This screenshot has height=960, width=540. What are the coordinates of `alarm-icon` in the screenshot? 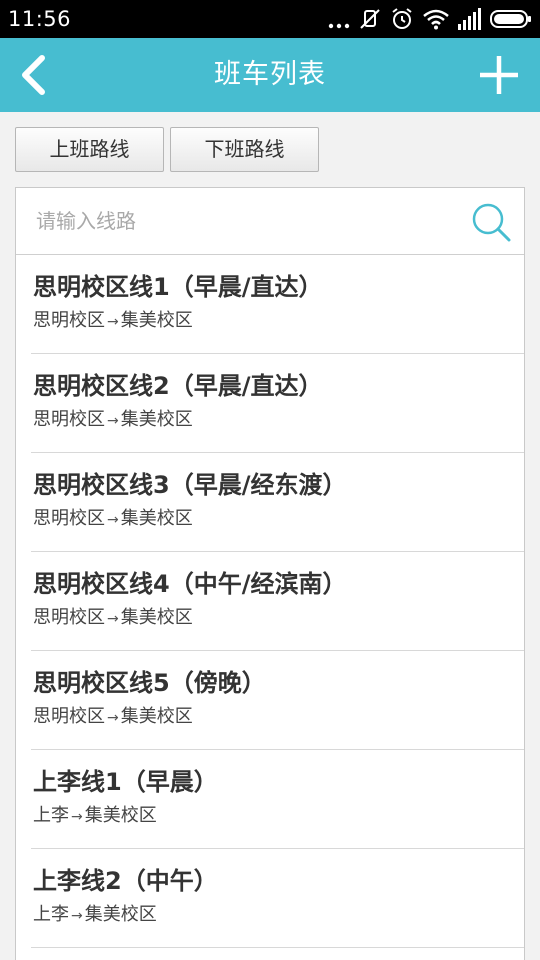 It's located at (402, 18).